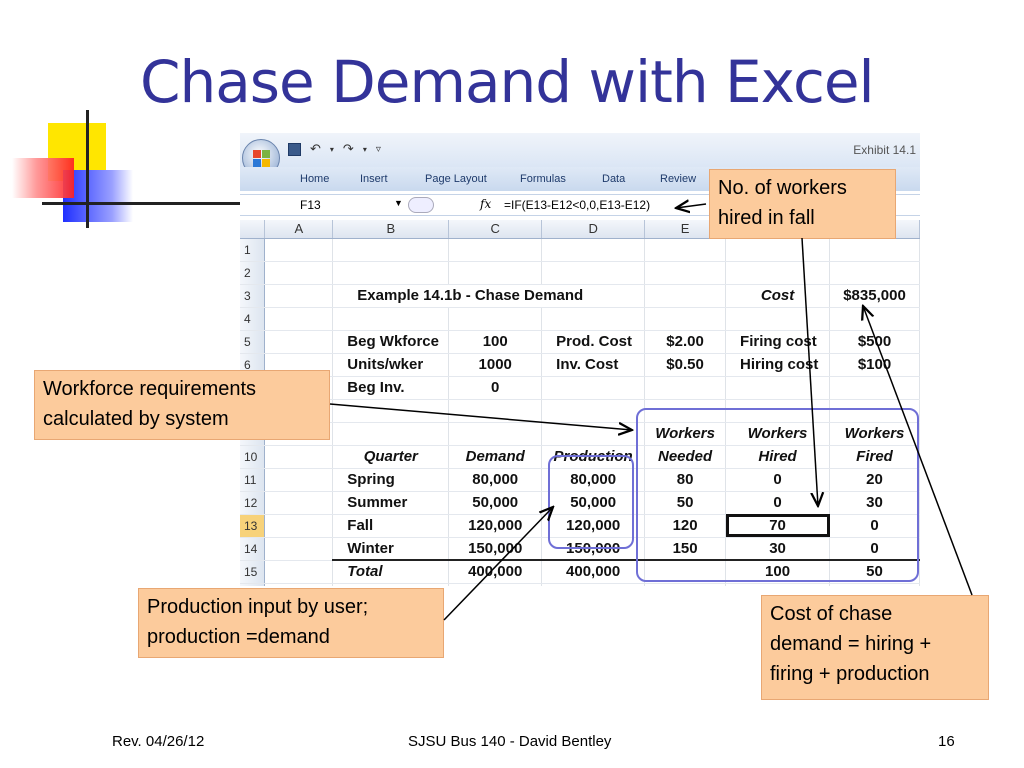  Describe the element at coordinates (691, 206) in the screenshot. I see `arrow-to-formula` at that location.